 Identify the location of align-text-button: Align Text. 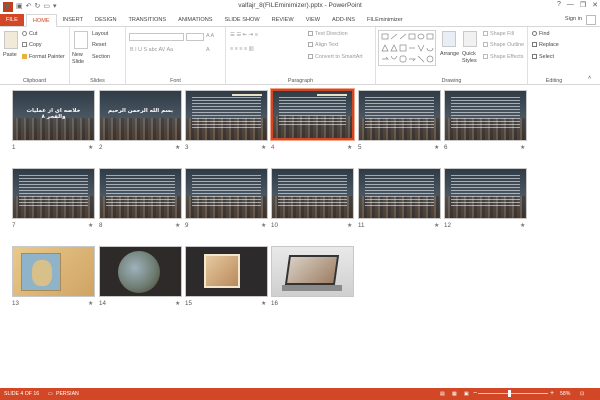
(323, 45).